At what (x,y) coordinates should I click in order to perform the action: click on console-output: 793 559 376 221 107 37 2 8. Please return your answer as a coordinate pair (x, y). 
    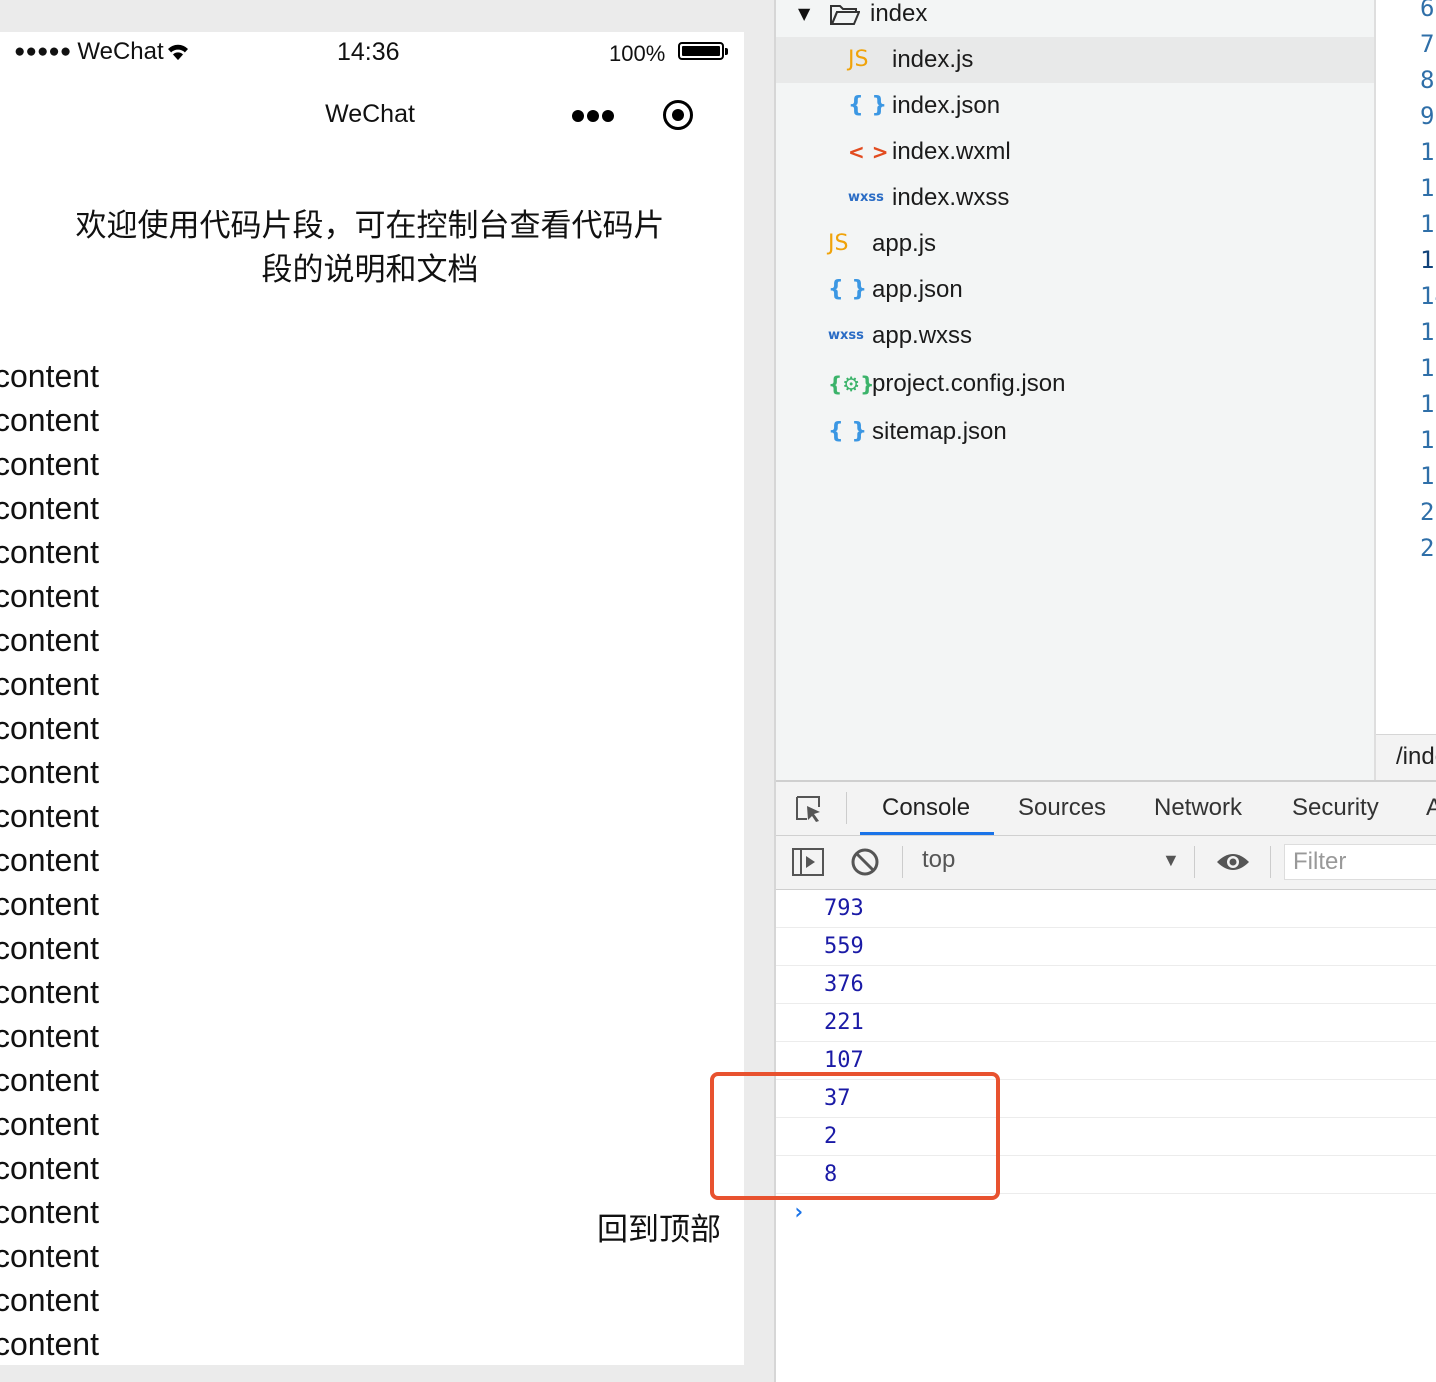
    Looking at the image, I should click on (1106, 1042).